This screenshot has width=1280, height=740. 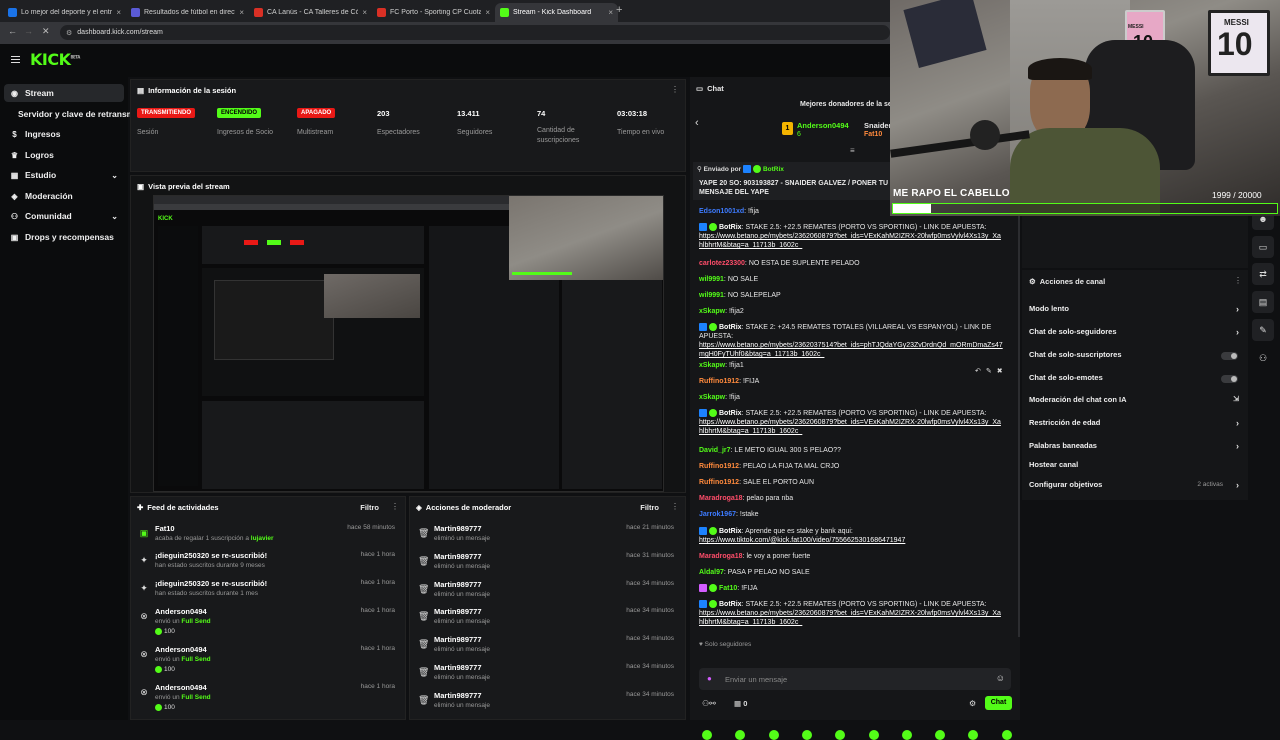 I want to click on users-icon: ⚇⚯, so click(x=709, y=703).